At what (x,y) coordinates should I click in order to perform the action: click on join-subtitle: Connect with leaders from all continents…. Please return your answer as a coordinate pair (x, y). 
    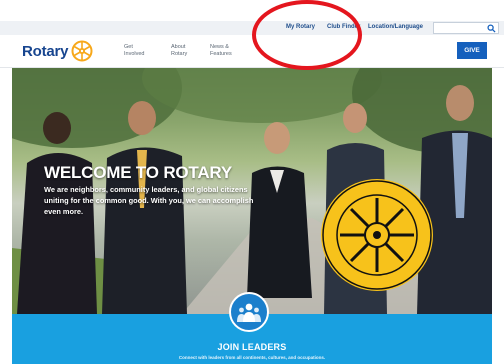
    Looking at the image, I should click on (252, 357).